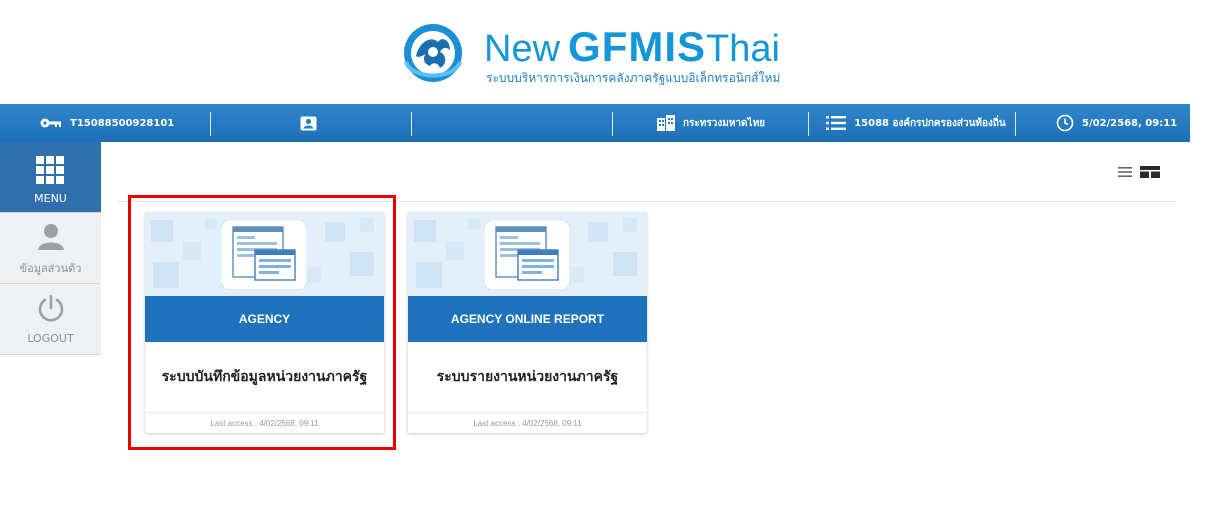 The image size is (1208, 514). I want to click on power-icon, so click(51, 308).